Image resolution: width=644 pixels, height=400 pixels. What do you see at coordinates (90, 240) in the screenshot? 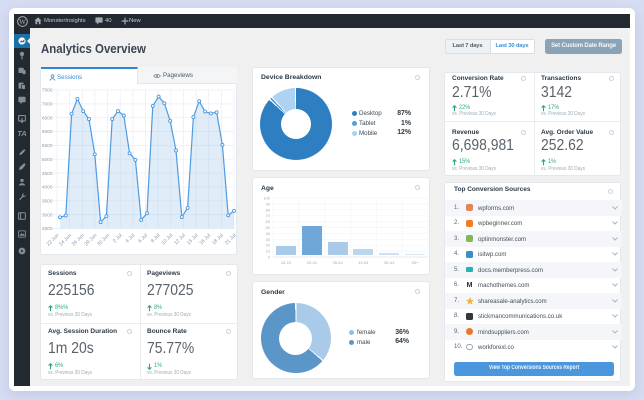
I see `svg-text: 28 Jun` at bounding box center [90, 240].